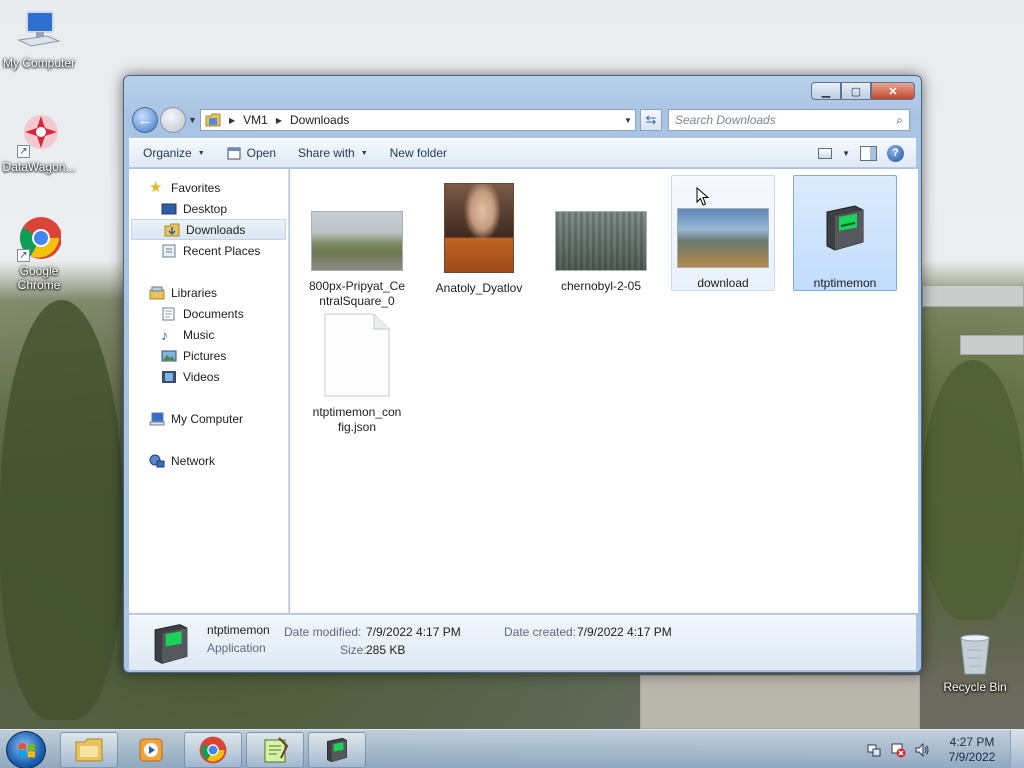 This screenshot has height=768, width=1024. What do you see at coordinates (972, 756) in the screenshot?
I see `clock-date: 7/9/2022` at bounding box center [972, 756].